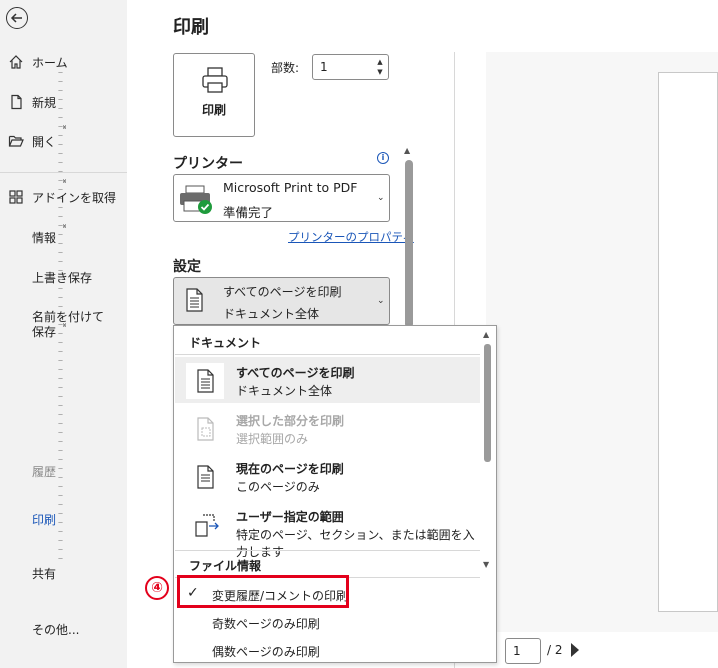 The height and width of the screenshot is (668, 718). What do you see at coordinates (68, 324) in the screenshot?
I see `nav-item-label: 名前を付けて保存` at bounding box center [68, 324].